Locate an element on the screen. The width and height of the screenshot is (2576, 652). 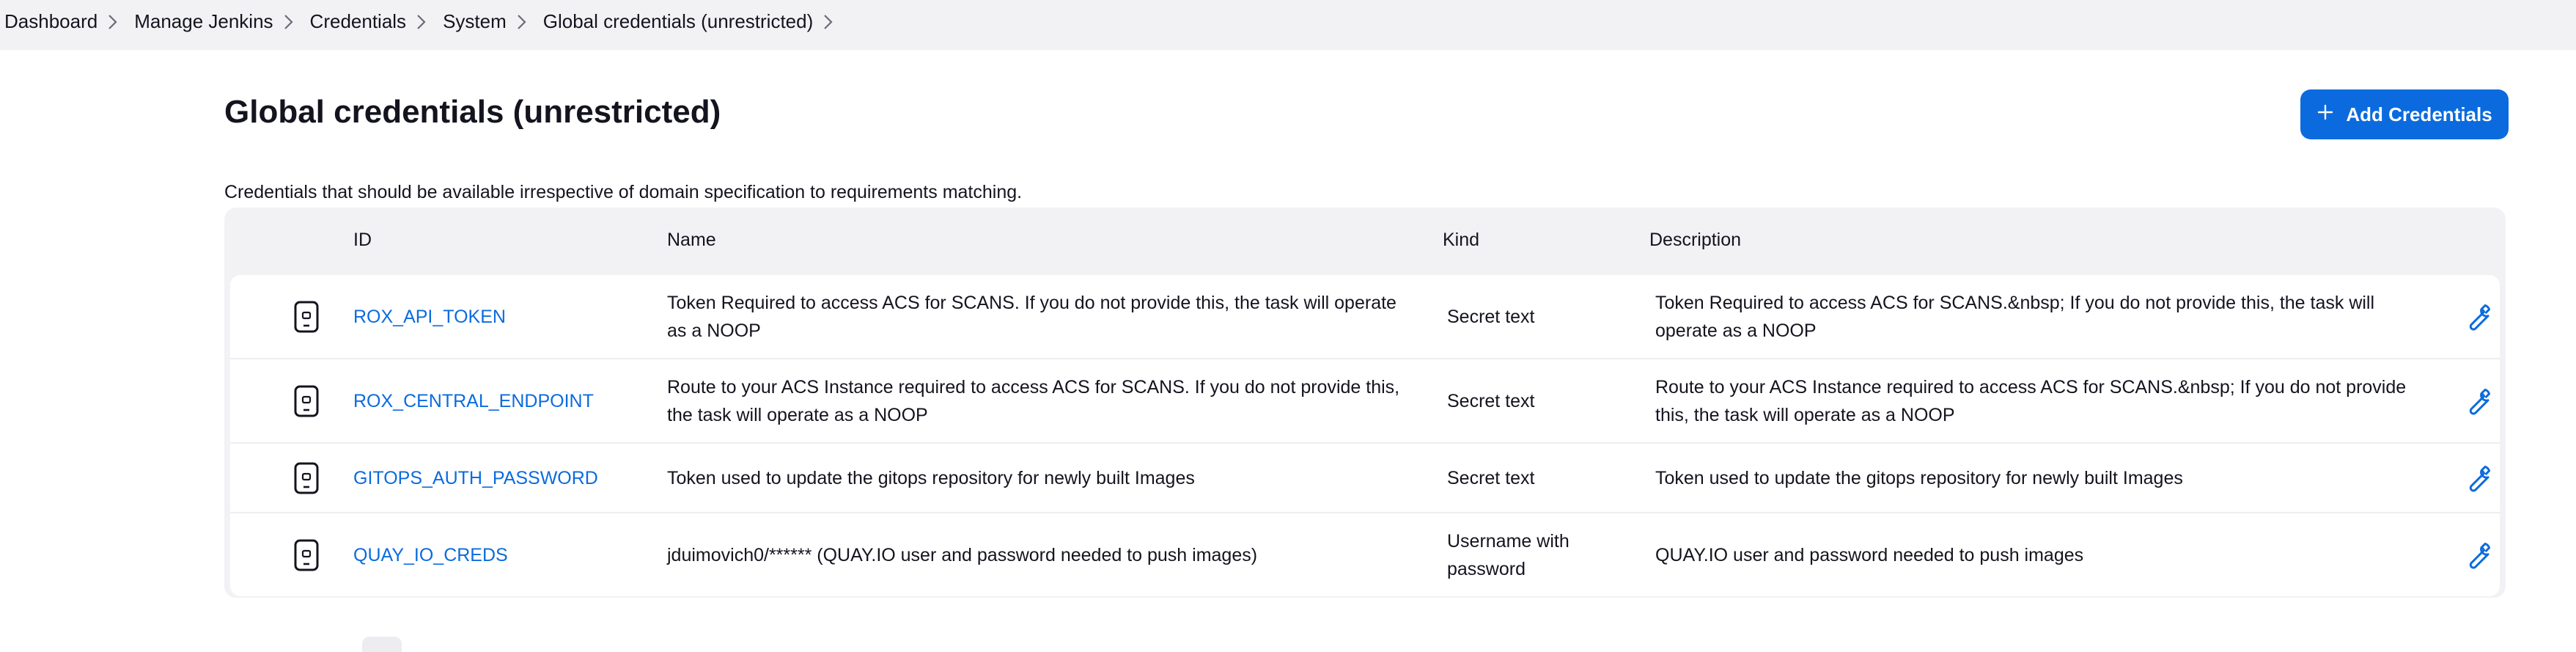
icon-size-control is located at coordinates (311, 644).